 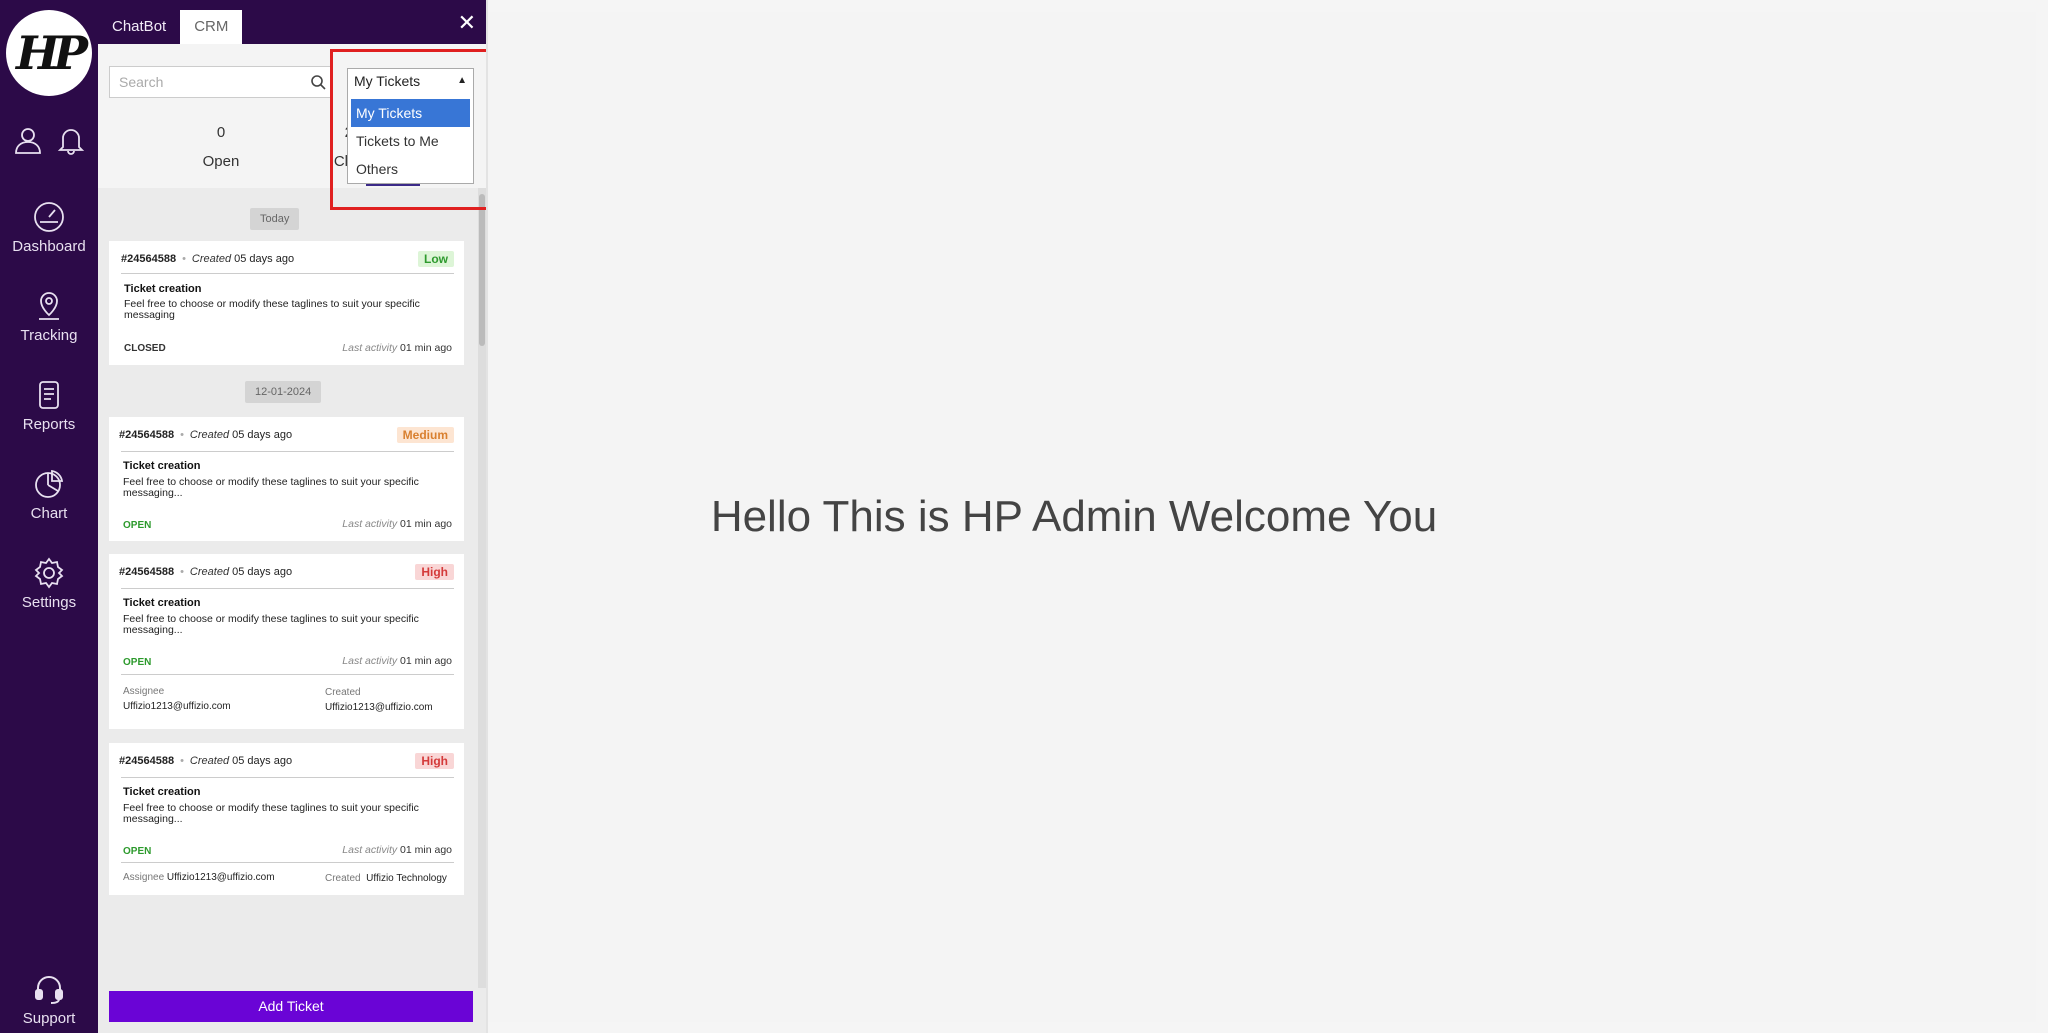 What do you see at coordinates (139, 27) in the screenshot?
I see `tab-chatbot: ChatBot` at bounding box center [139, 27].